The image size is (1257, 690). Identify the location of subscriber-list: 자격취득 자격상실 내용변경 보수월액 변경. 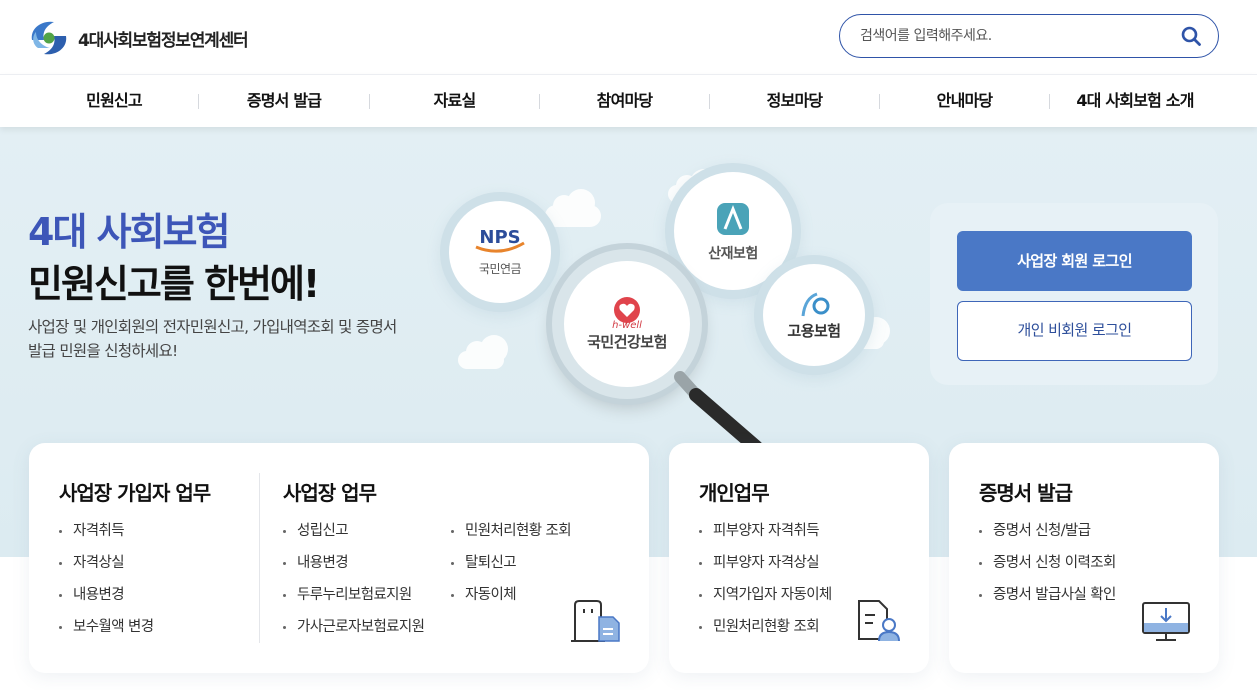
(106, 585).